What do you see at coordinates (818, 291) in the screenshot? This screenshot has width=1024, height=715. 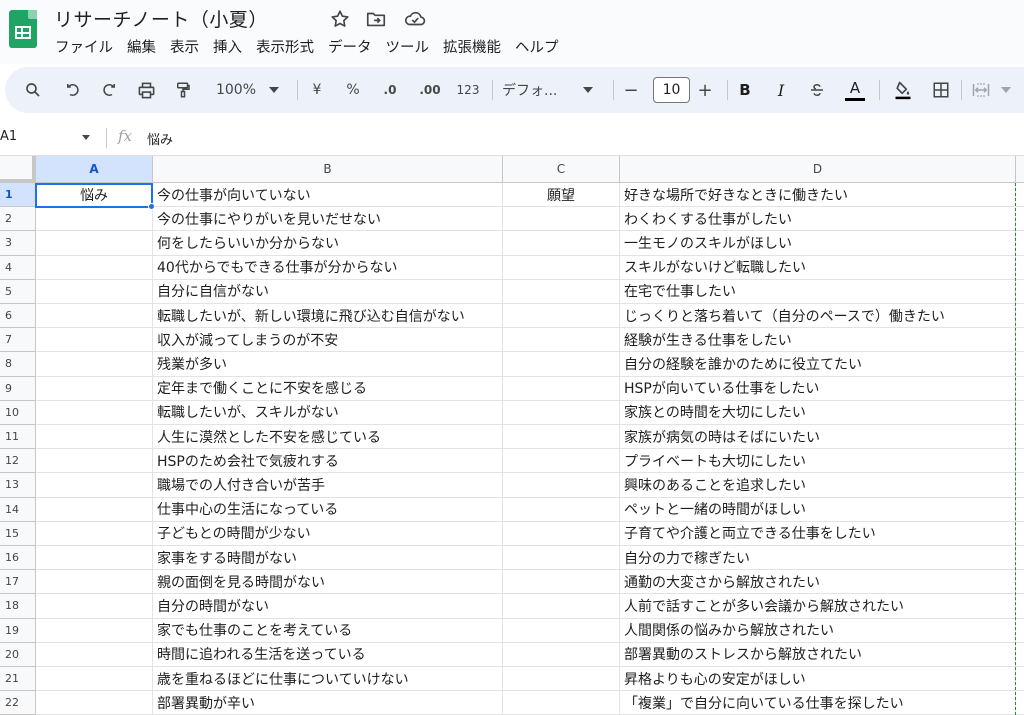 I see `cell-d5: 在宅で仕事したい` at bounding box center [818, 291].